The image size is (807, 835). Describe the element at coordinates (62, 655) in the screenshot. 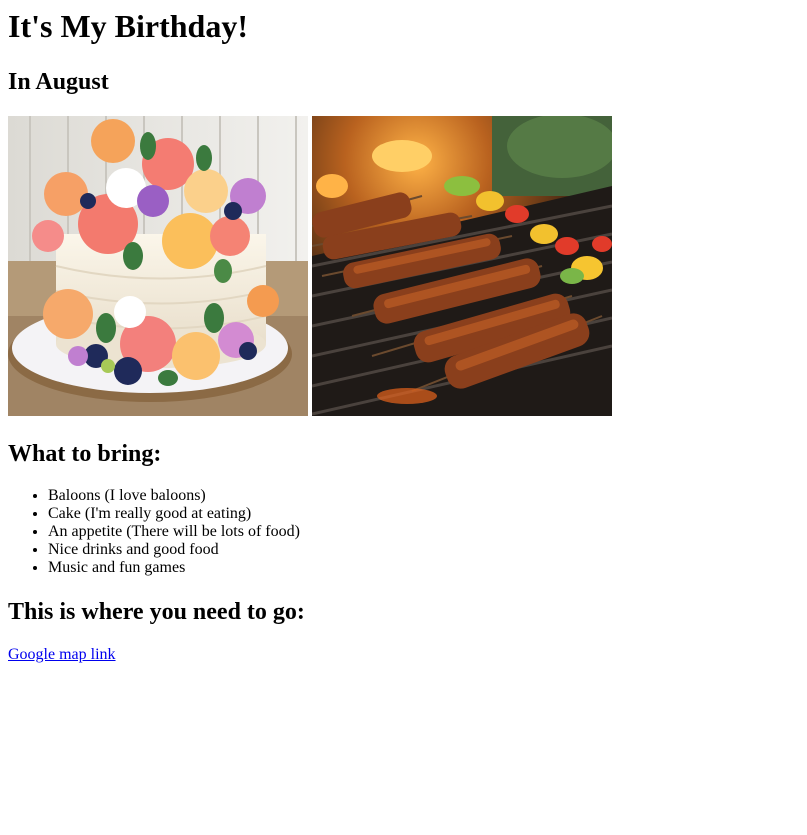

I see `google-map-link: Google map link` at that location.